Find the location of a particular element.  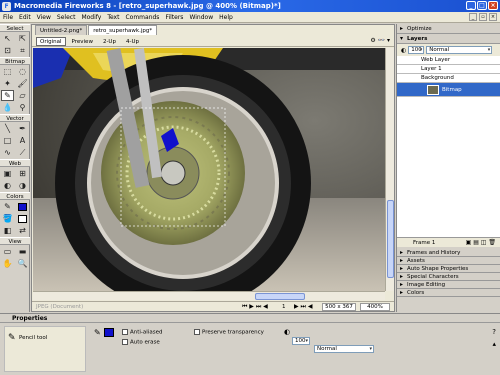

stroke-swatch is located at coordinates (22, 206).